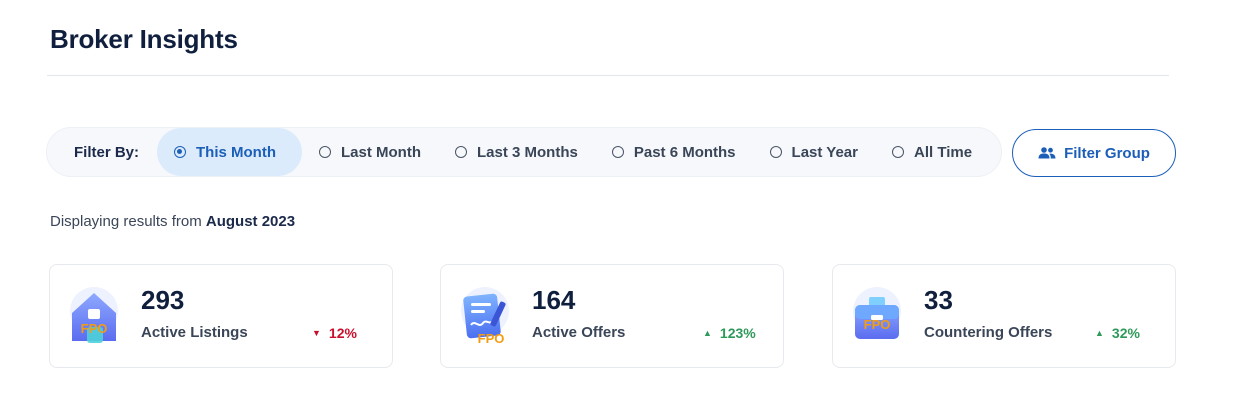  I want to click on filter-option-this-month: This Month, so click(229, 152).